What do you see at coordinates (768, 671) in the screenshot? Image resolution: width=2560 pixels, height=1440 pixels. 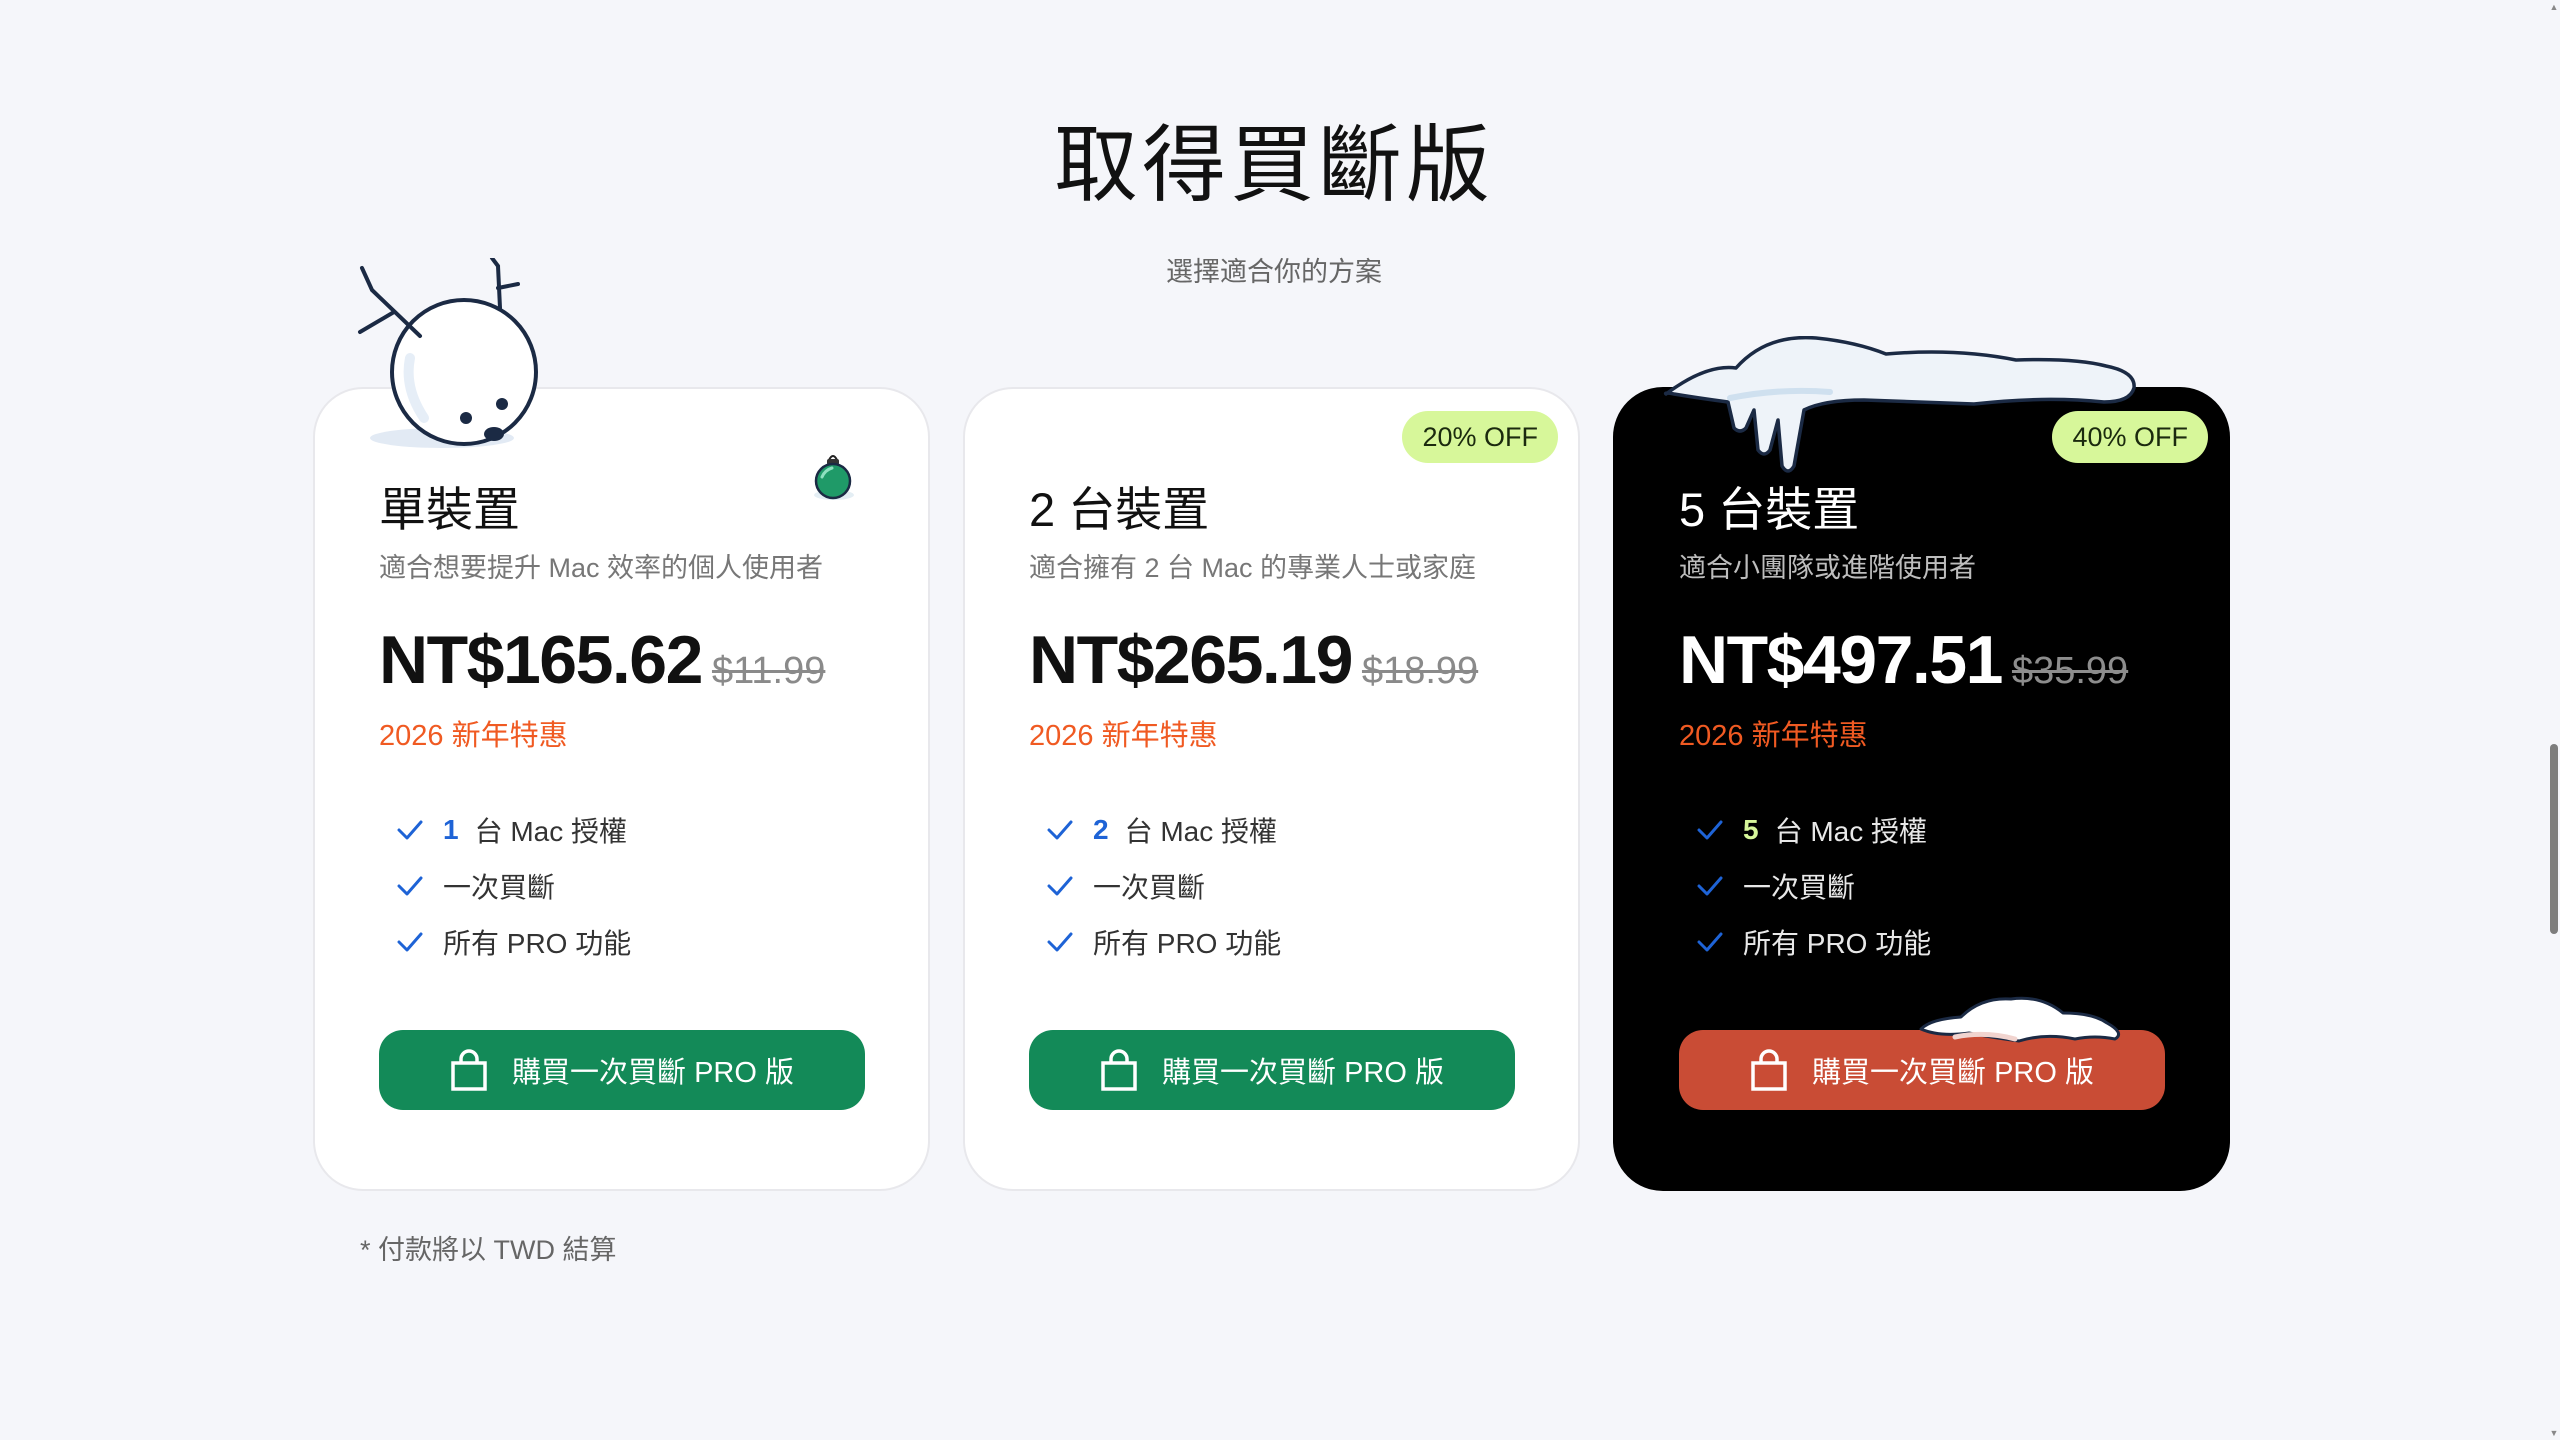 I see `plan-old-price: $11.99` at bounding box center [768, 671].